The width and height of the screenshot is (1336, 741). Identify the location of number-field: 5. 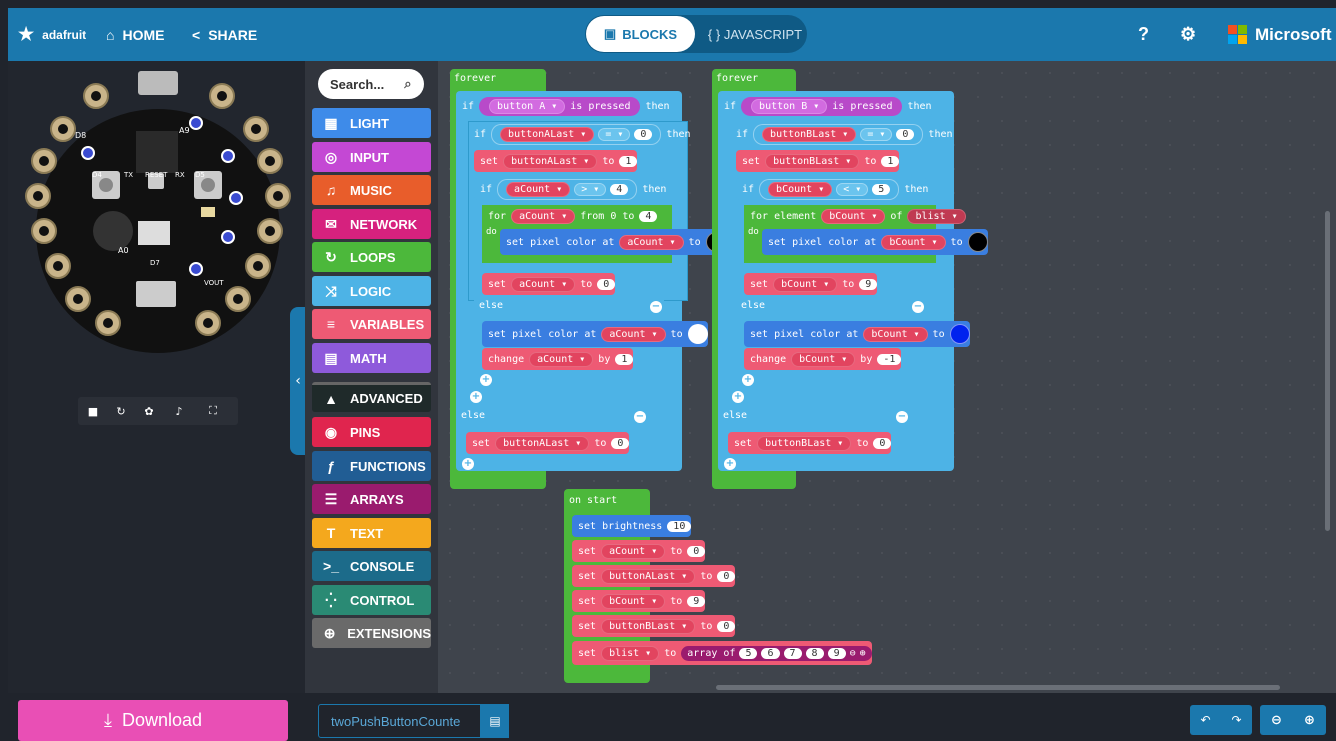
(748, 653).